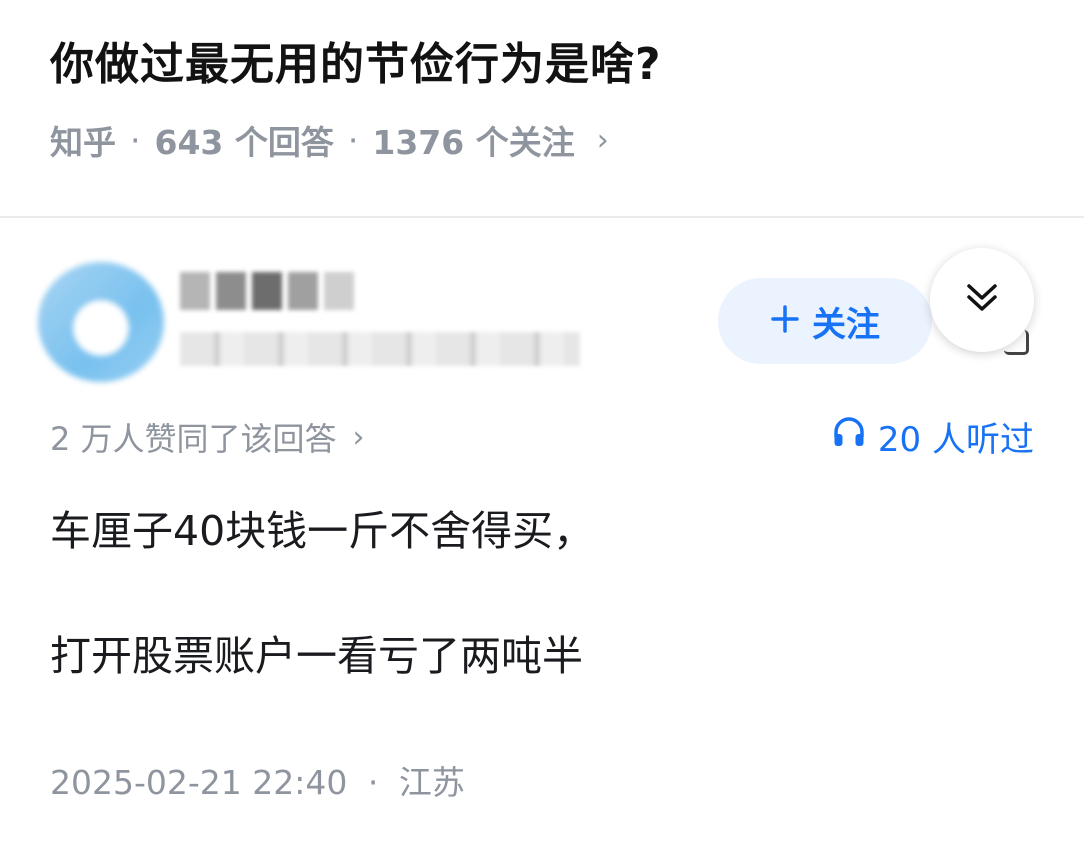 This screenshot has width=1084, height=848. Describe the element at coordinates (785, 321) in the screenshot. I see `plus-icon` at that location.